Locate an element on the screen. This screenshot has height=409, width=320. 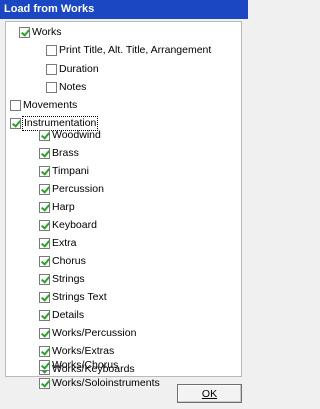
checkbox-details is located at coordinates (44, 315).